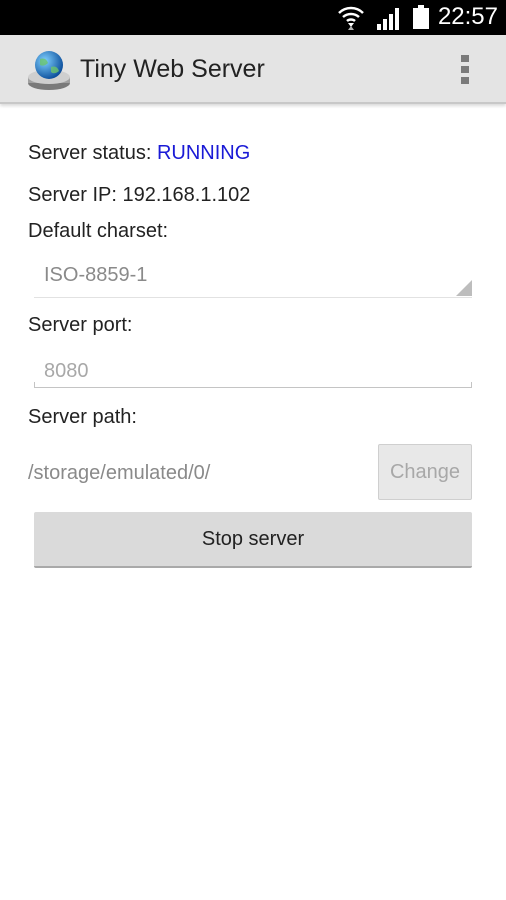  What do you see at coordinates (425, 472) in the screenshot?
I see `change-path-button: Change` at bounding box center [425, 472].